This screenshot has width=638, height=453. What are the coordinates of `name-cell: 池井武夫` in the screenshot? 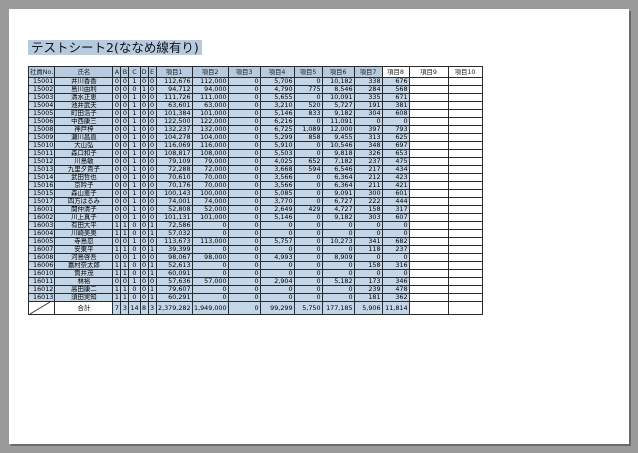 It's located at (84, 105).